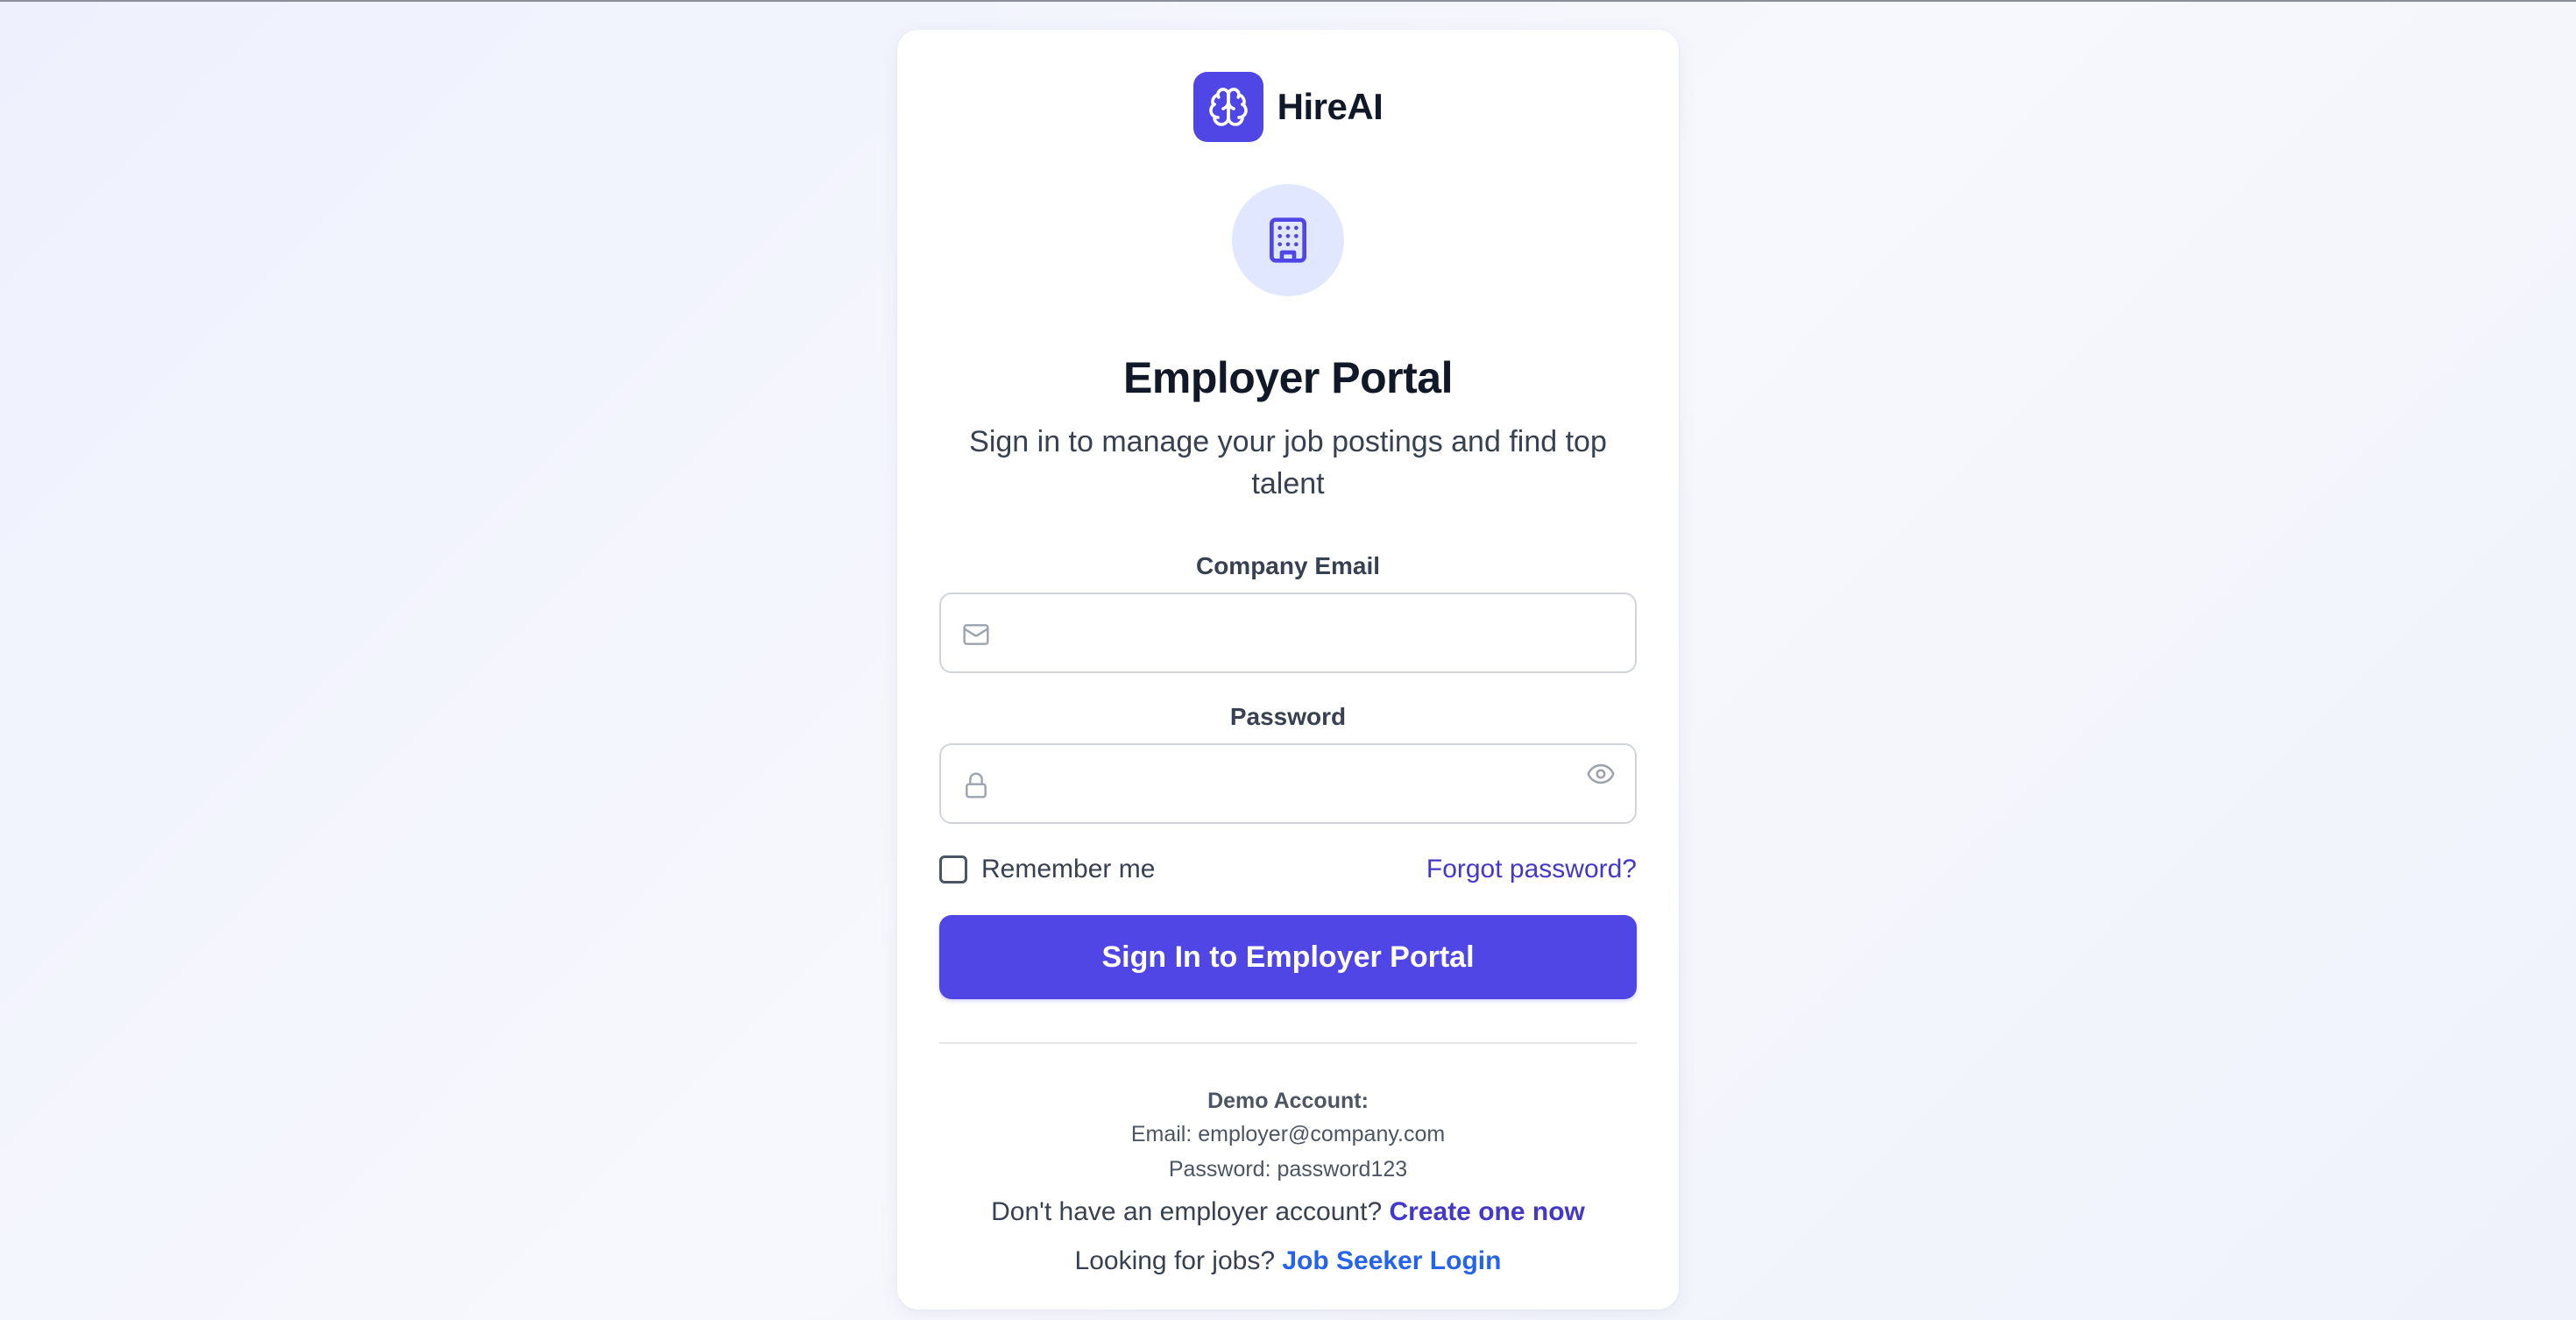  I want to click on brain-icon, so click(1228, 107).